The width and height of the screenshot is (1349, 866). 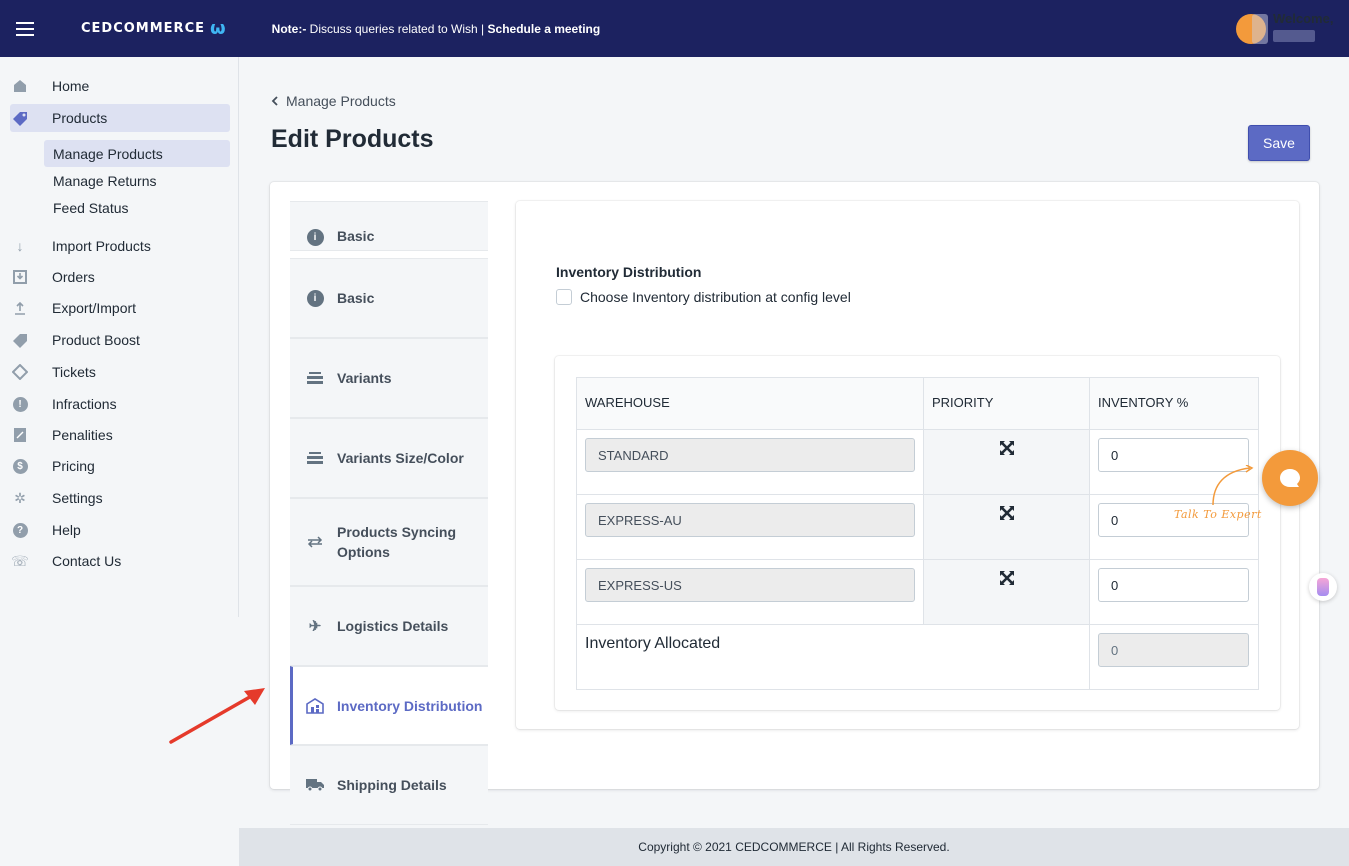 What do you see at coordinates (1233, 485) in the screenshot?
I see `talk-to-expert-arrow-icon` at bounding box center [1233, 485].